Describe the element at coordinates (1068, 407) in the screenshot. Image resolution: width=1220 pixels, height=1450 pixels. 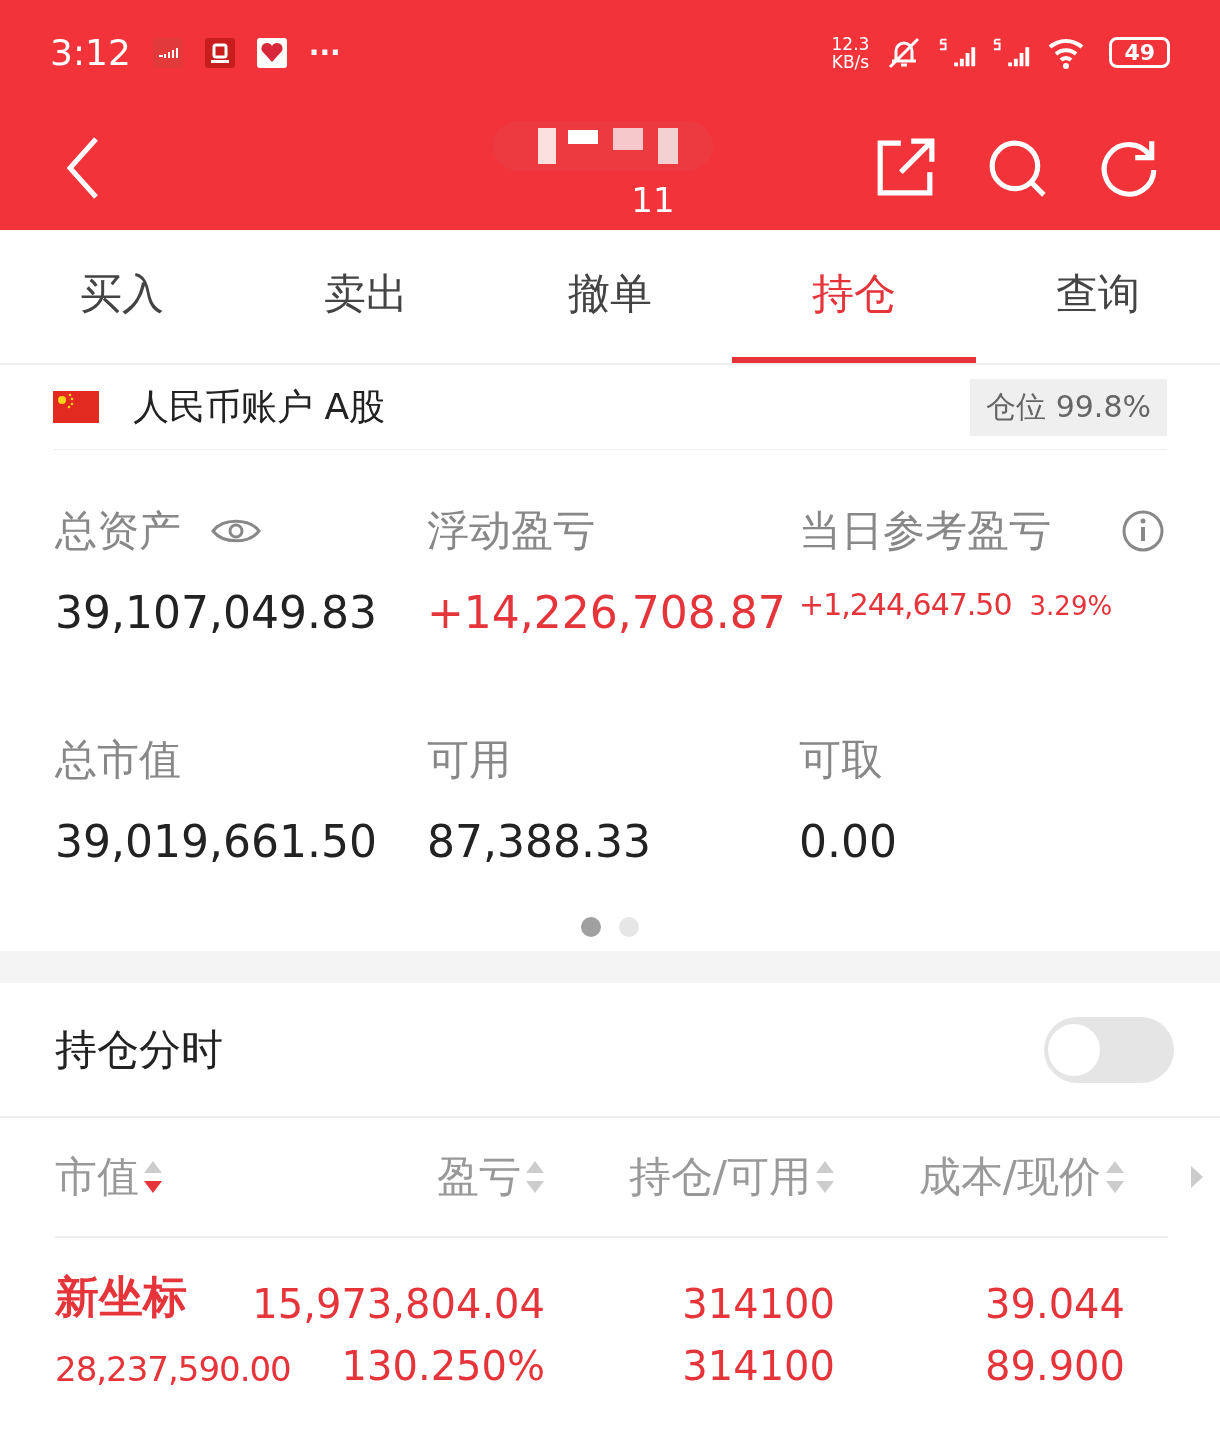
I see `position-ratio: 仓位 99.8%` at that location.